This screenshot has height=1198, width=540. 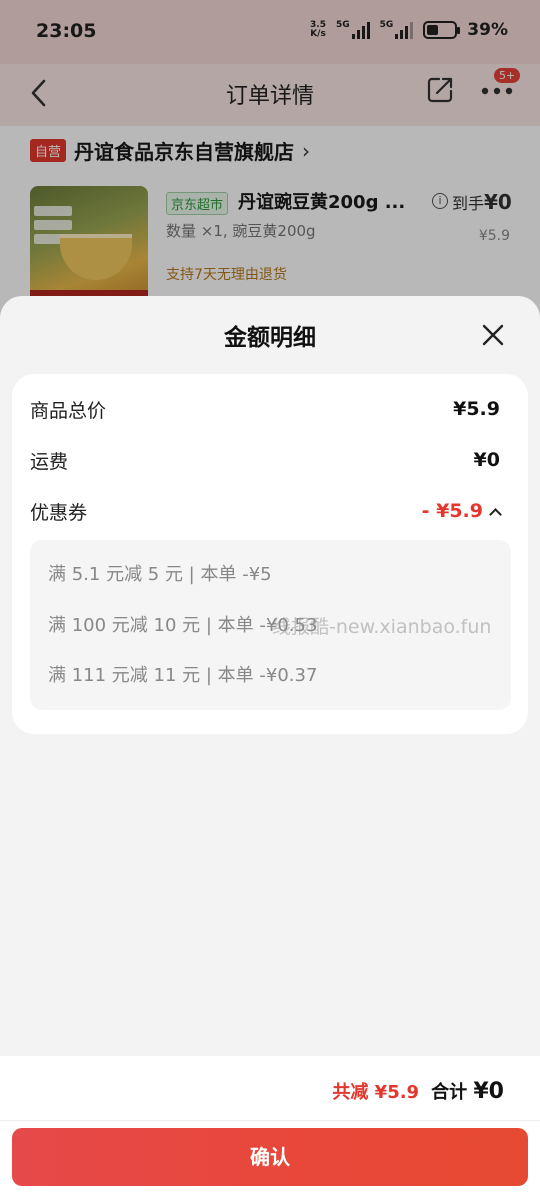 What do you see at coordinates (183, 675) in the screenshot?
I see `coupon-item: 满 111 元减 11 元 | 本单 -¥0.37` at bounding box center [183, 675].